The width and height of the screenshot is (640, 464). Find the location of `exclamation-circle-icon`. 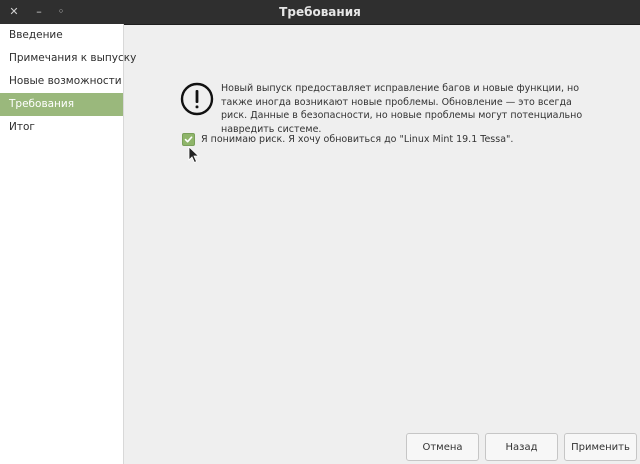

exclamation-circle-icon is located at coordinates (197, 99).